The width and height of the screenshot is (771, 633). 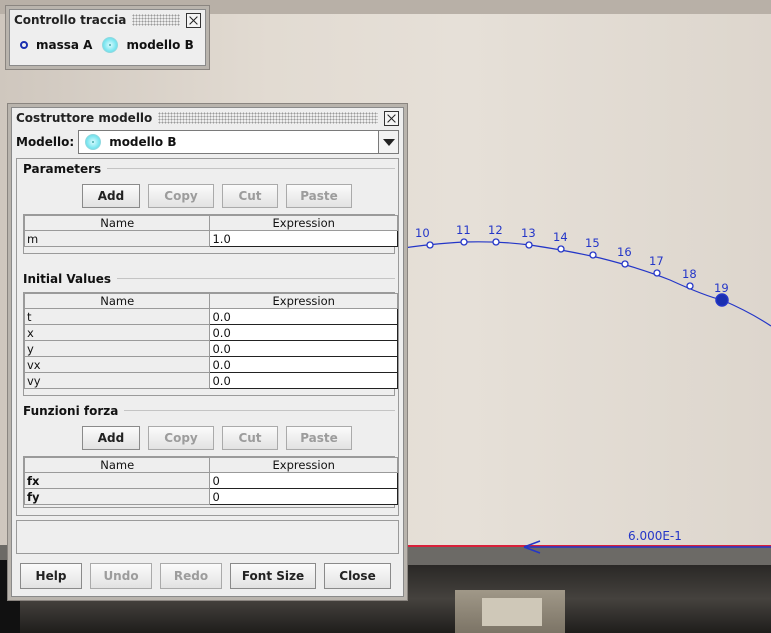 What do you see at coordinates (143, 142) in the screenshot?
I see `model-dropdown-value: modello B` at bounding box center [143, 142].